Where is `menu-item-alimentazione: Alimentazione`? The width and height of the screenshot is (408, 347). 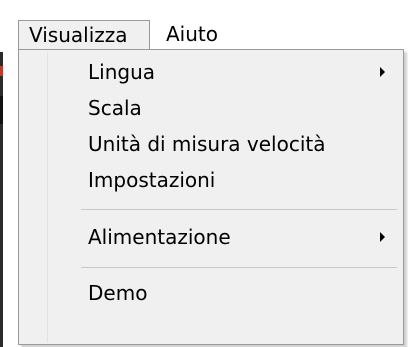 menu-item-alimentazione: Alimentazione is located at coordinates (210, 237).